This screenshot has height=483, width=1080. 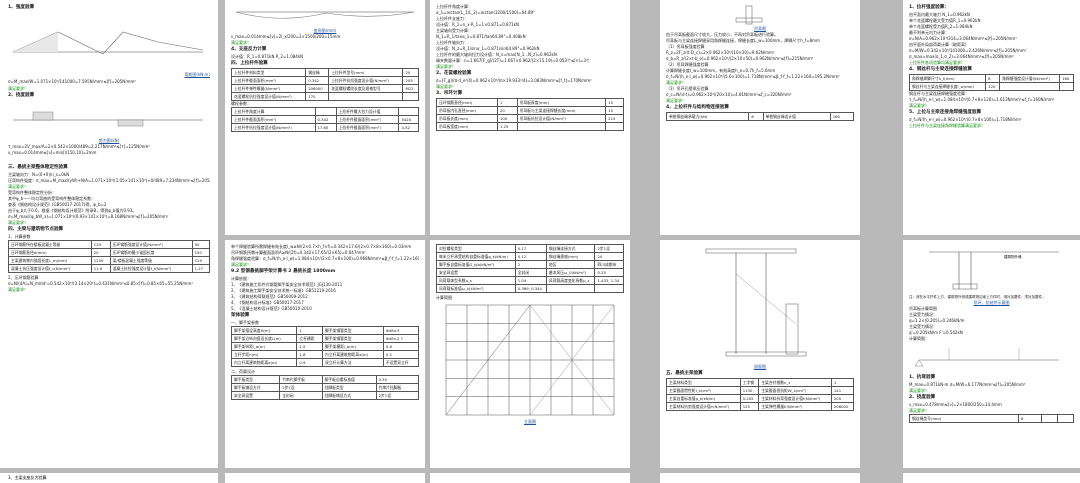 What do you see at coordinates (467, 118) in the screenshot?
I see `table-cell: 吊耳板长度(mm)` at bounding box center [467, 118].